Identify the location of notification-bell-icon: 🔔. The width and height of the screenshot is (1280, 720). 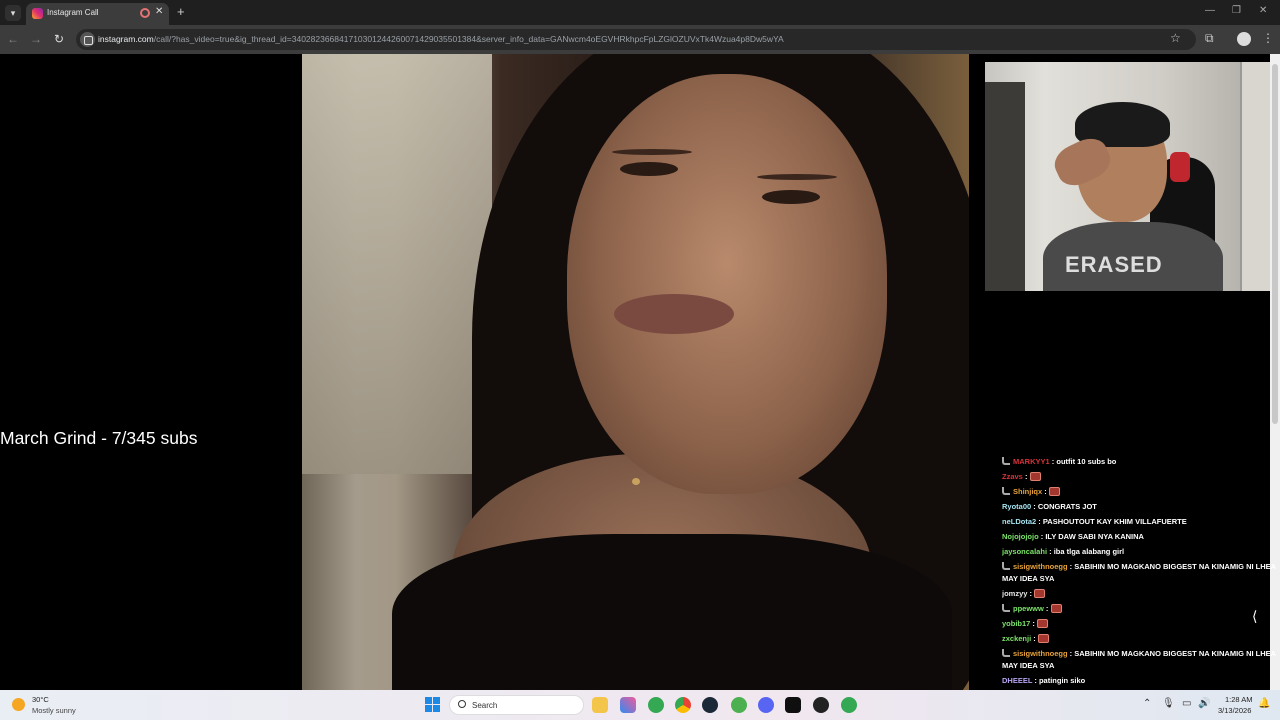
(1264, 703).